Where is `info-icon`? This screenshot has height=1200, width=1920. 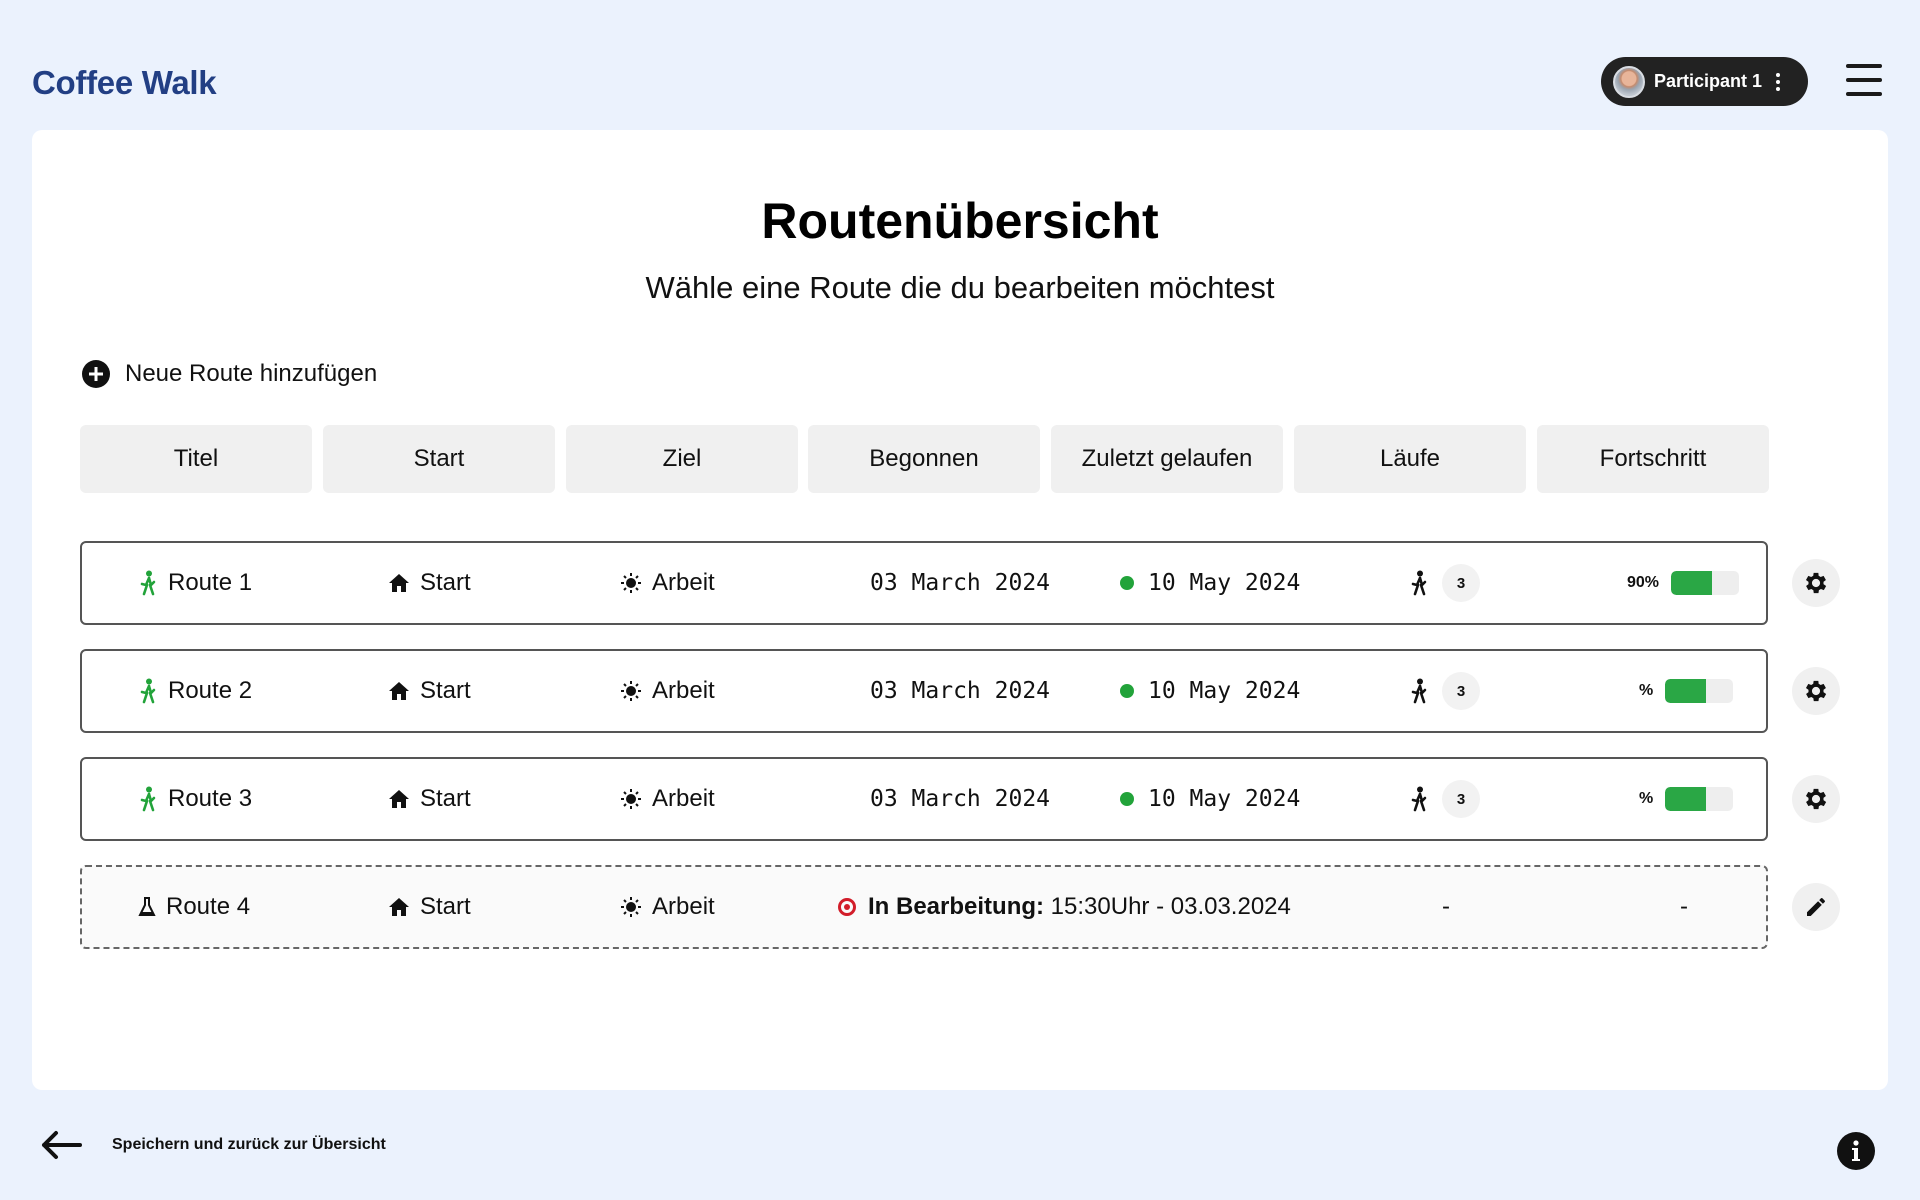 info-icon is located at coordinates (1856, 1151).